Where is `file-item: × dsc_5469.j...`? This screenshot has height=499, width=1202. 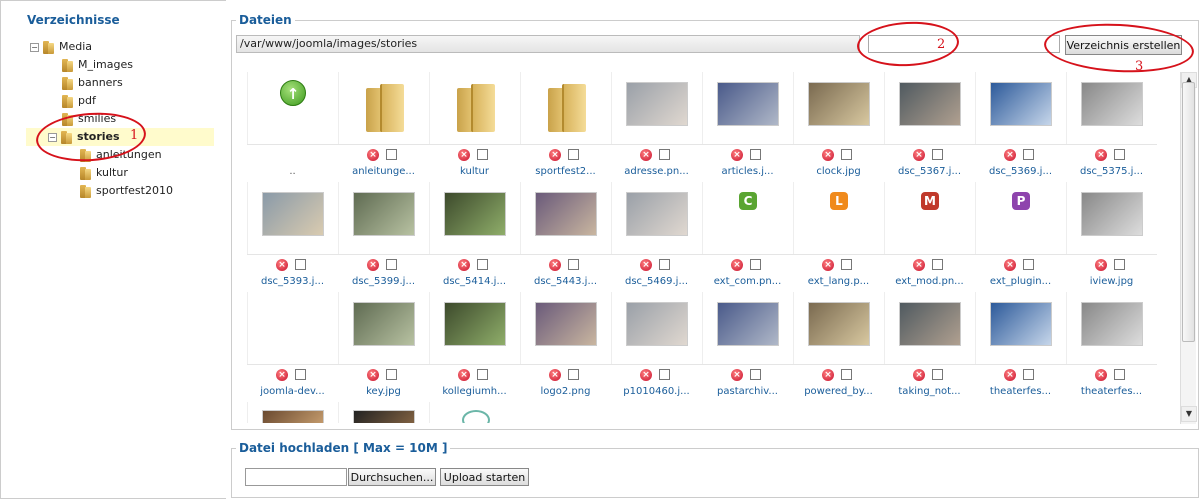
file-item: × dsc_5469.j... is located at coordinates (656, 237).